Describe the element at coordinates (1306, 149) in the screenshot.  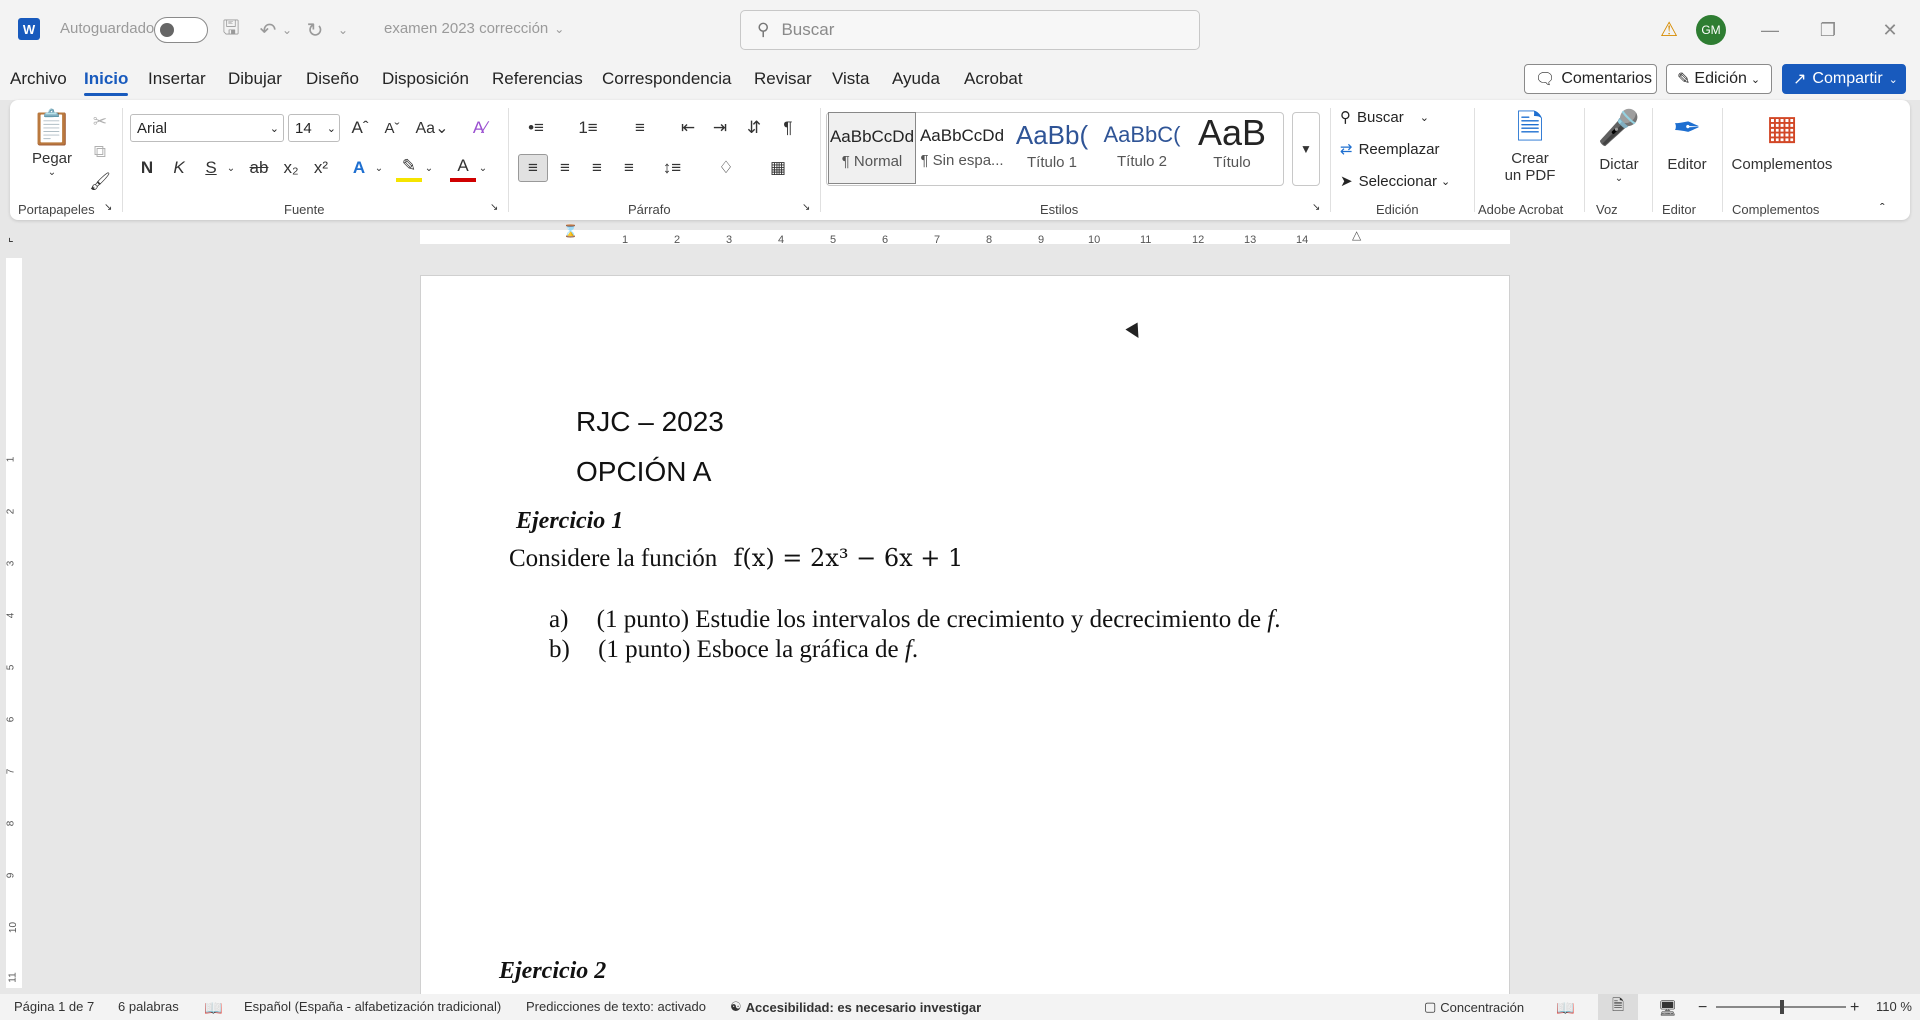
I see `styles-more-icon: ▼` at that location.